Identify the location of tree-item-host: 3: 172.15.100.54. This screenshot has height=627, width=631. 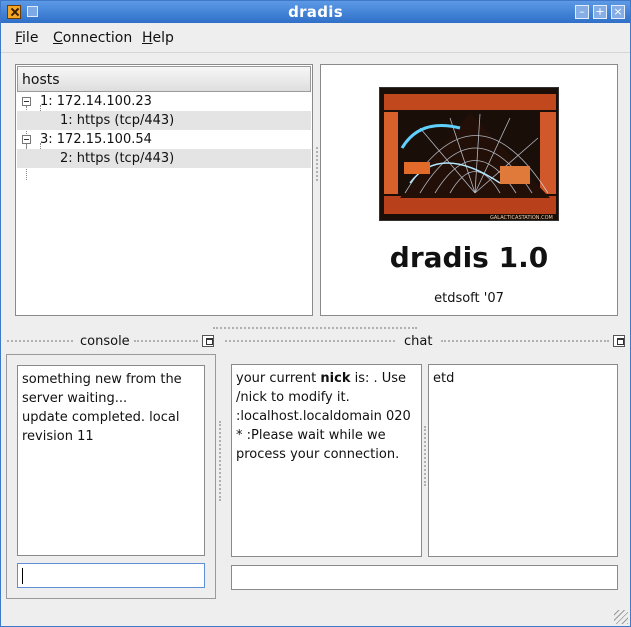
(164, 139).